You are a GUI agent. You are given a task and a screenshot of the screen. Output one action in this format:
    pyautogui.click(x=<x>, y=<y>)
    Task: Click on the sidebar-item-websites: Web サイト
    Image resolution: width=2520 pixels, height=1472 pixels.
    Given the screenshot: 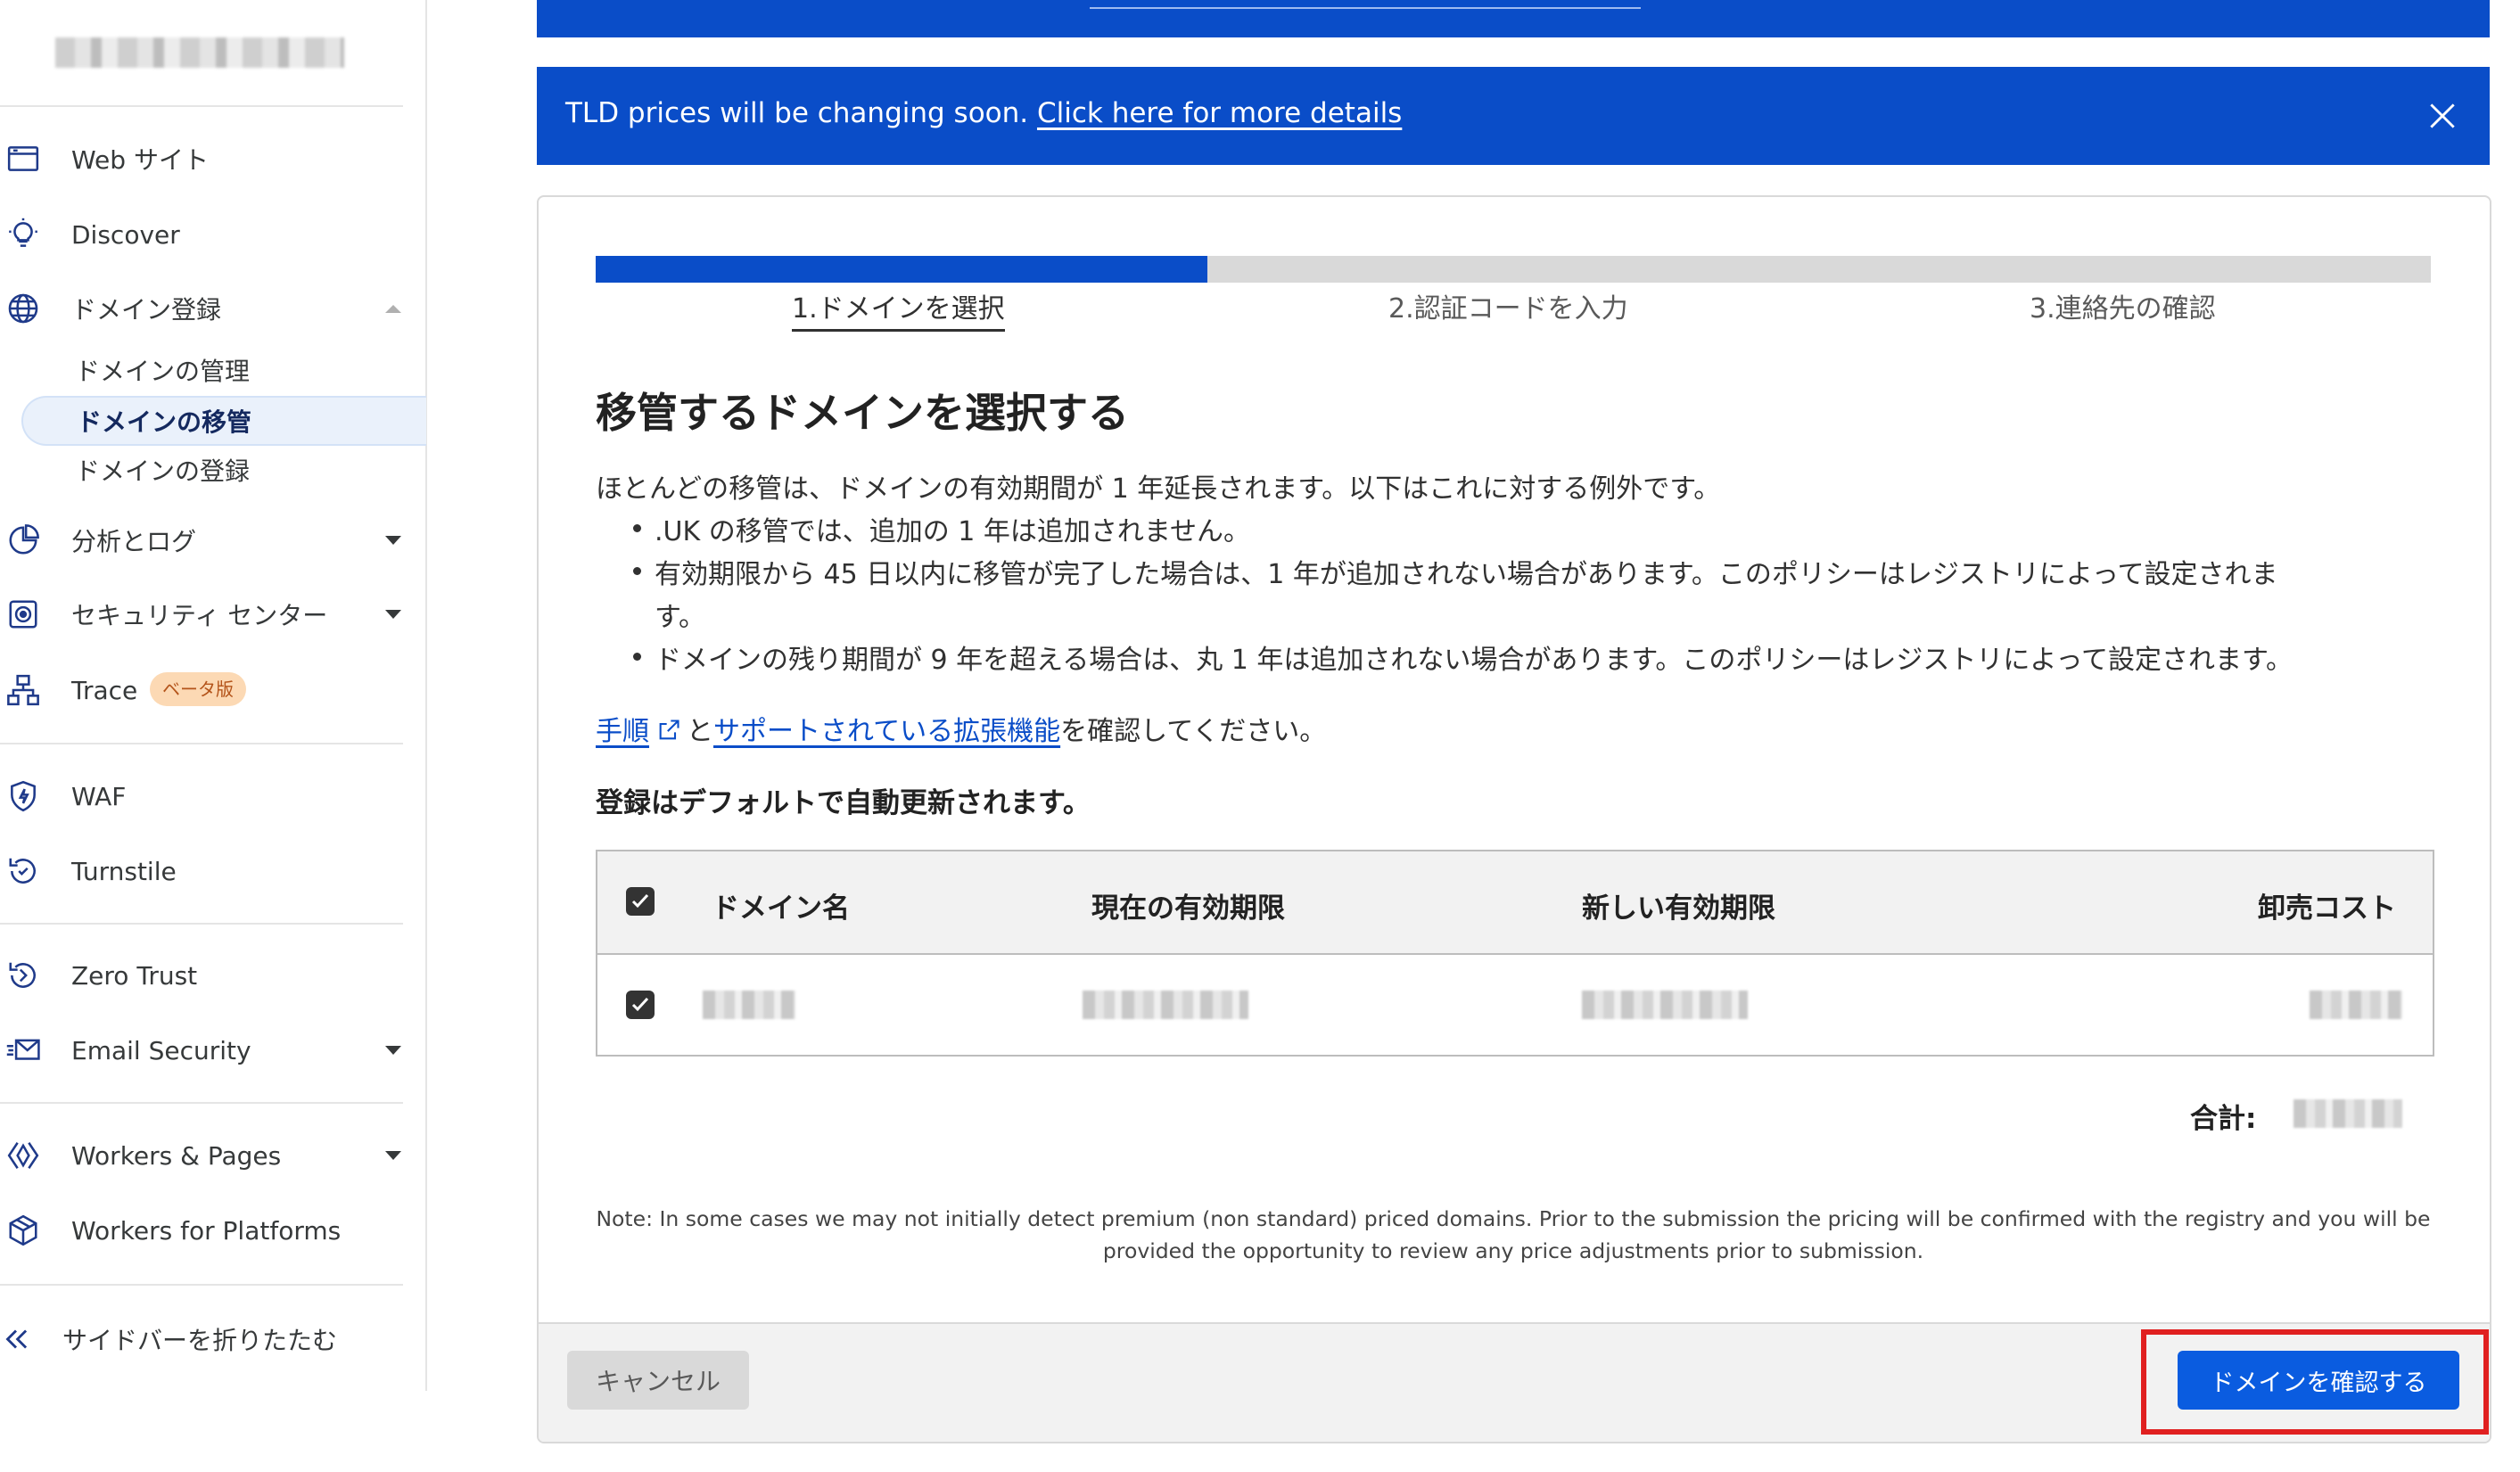 What is the action you would take?
    pyautogui.click(x=202, y=158)
    